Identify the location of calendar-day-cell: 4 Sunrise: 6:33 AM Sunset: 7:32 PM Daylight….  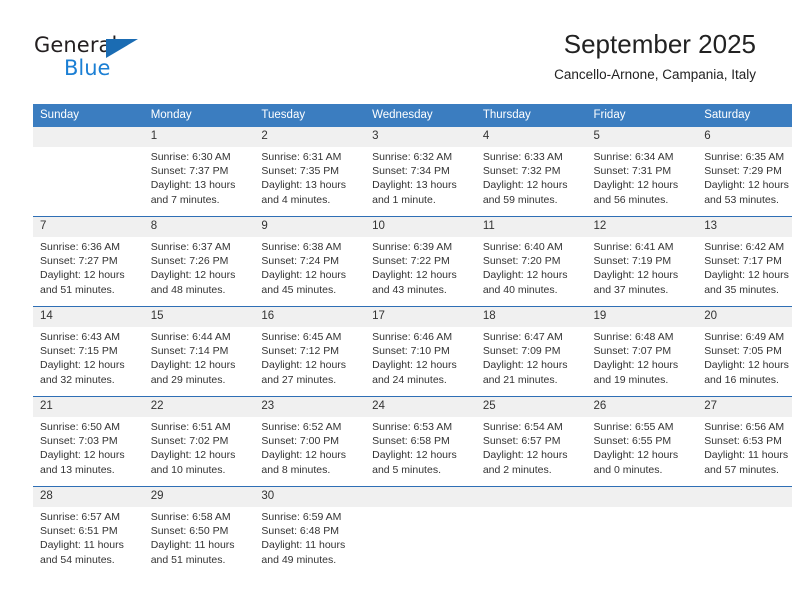
(531, 172).